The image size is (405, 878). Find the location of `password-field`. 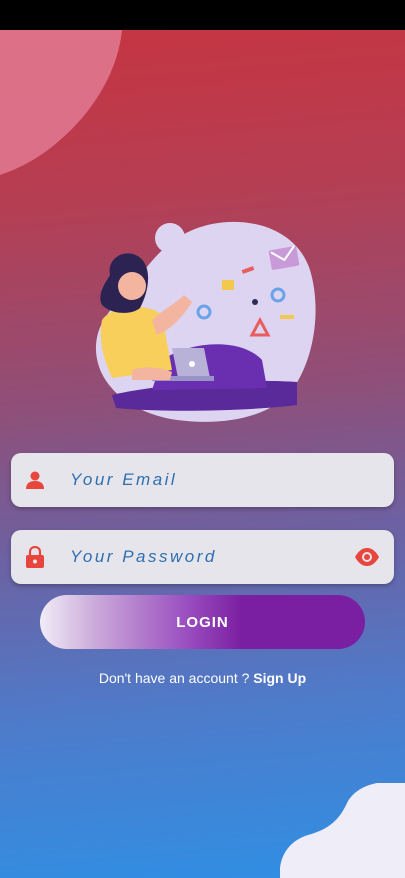

password-field is located at coordinates (202, 557).